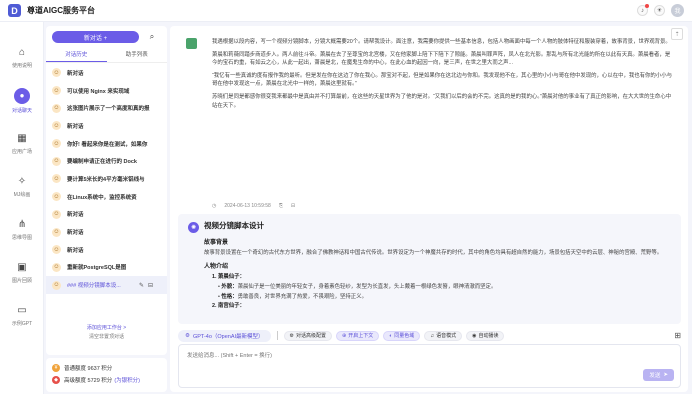  I want to click on nav-item-mindmap: ⋔ 思维导图, so click(22, 229).